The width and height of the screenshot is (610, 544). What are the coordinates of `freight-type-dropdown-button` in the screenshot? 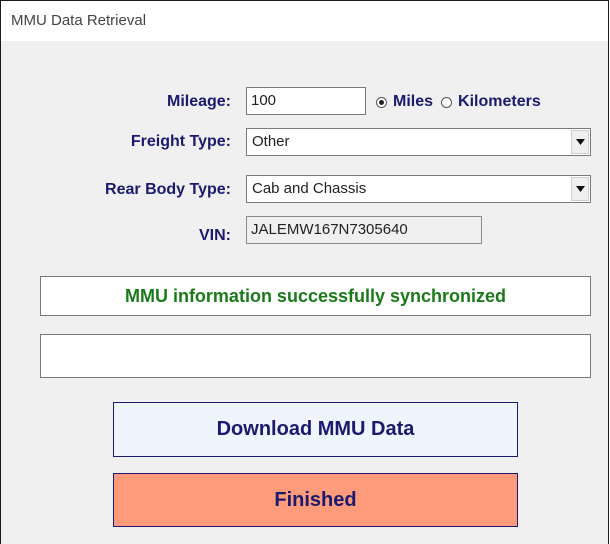 It's located at (580, 142).